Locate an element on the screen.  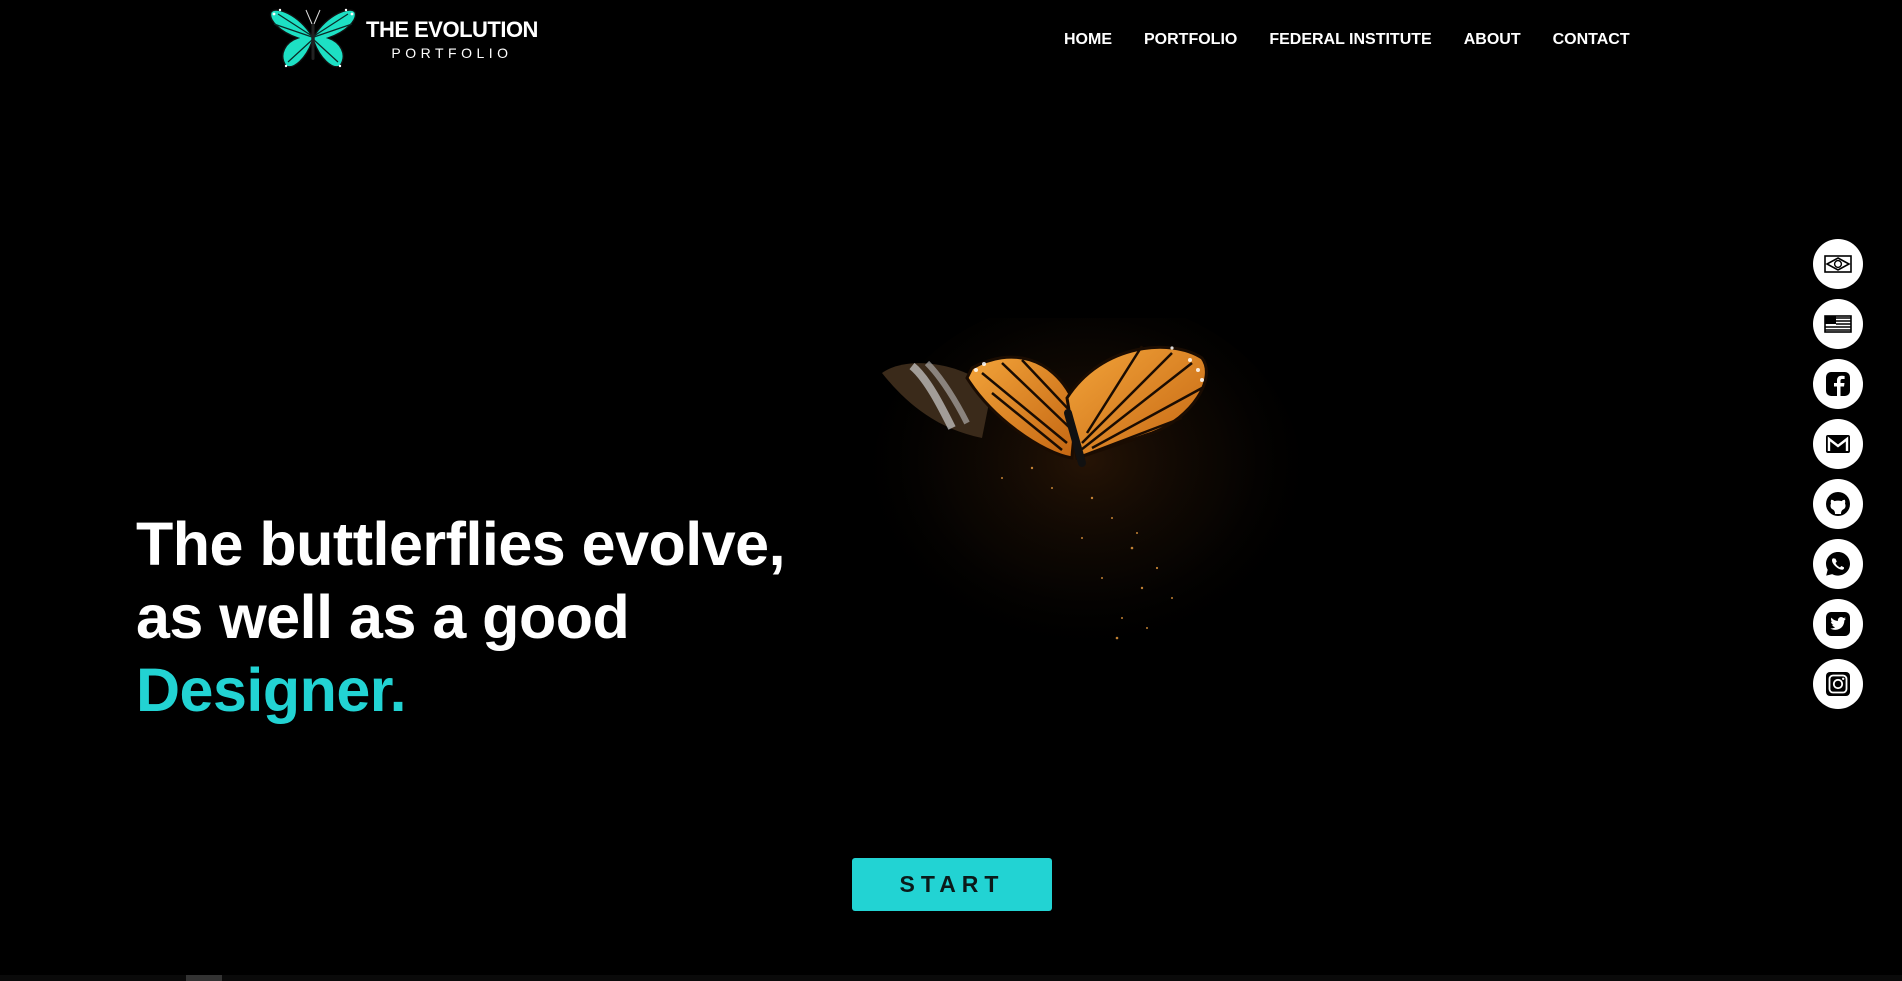
instagram-link is located at coordinates (1838, 684).